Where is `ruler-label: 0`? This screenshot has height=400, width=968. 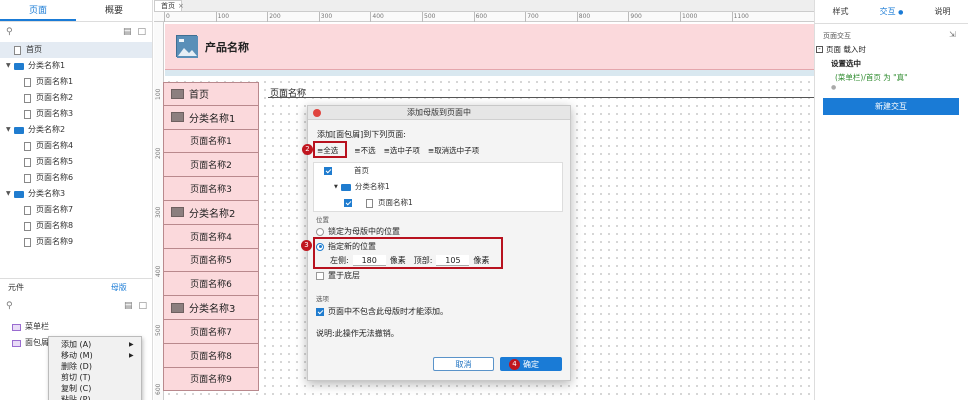 ruler-label: 0 is located at coordinates (168, 16).